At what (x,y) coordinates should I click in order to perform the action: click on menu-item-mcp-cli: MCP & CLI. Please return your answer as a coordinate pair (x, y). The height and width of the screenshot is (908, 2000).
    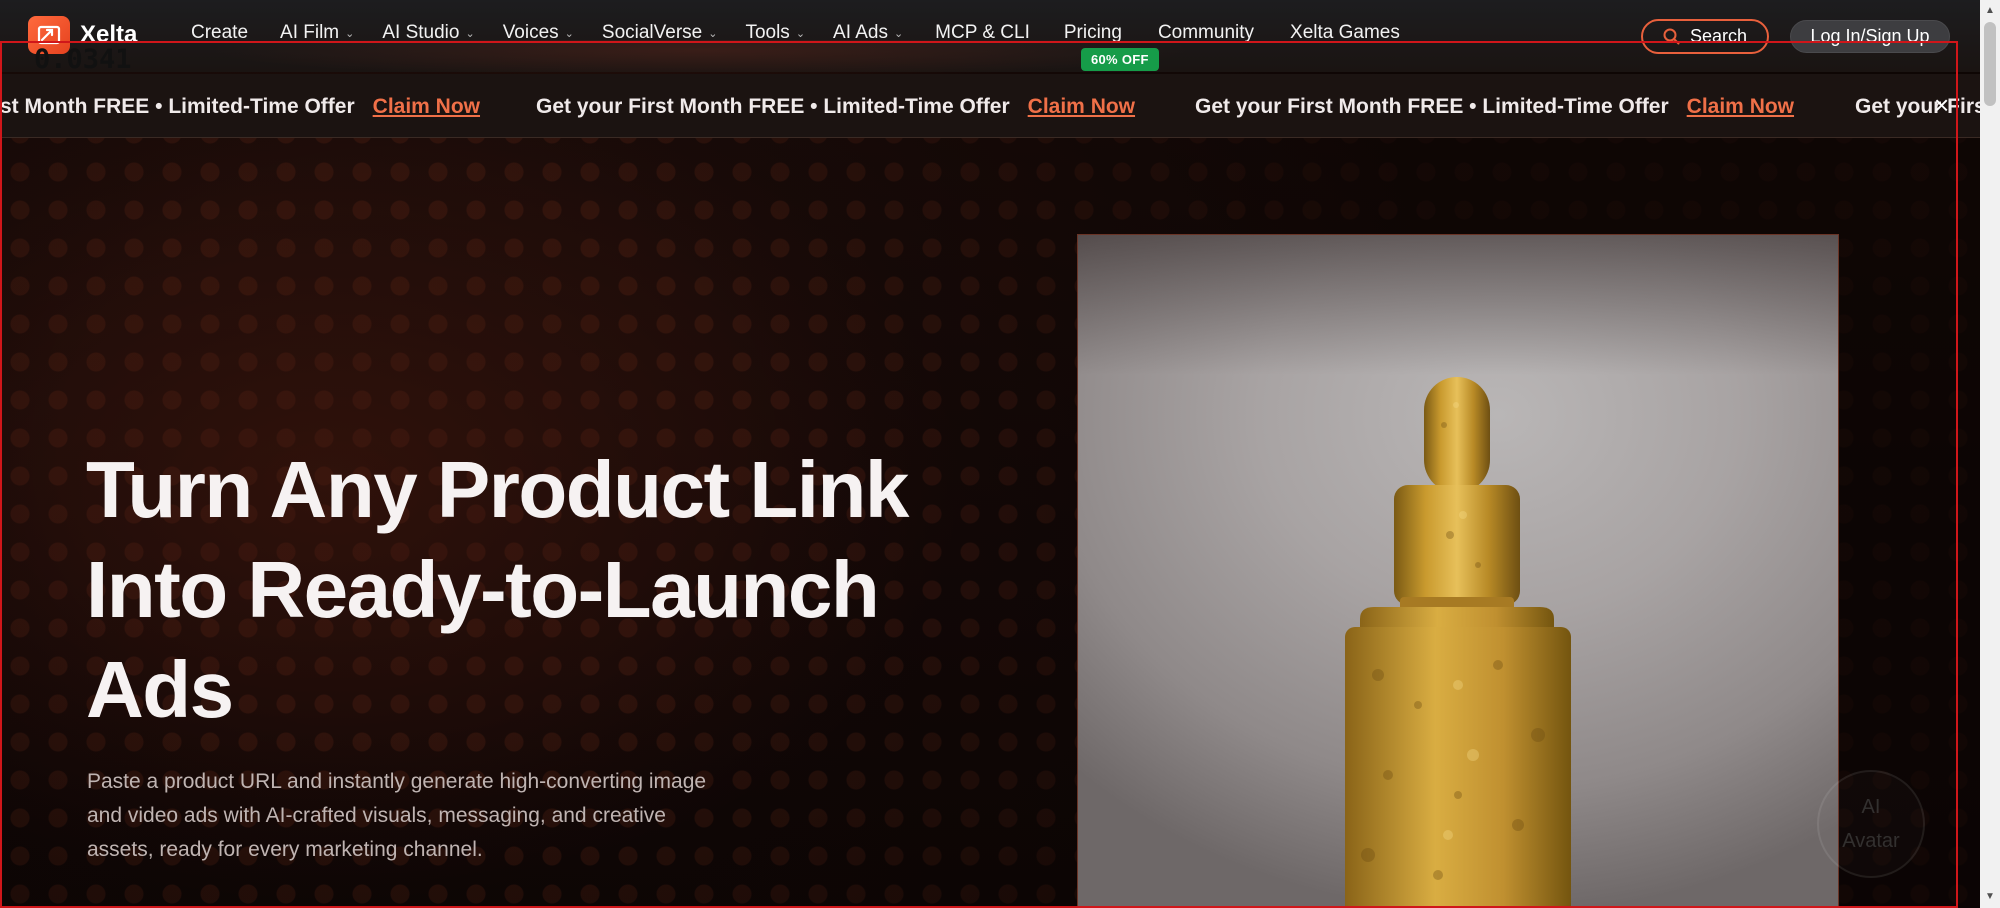
    Looking at the image, I should click on (982, 33).